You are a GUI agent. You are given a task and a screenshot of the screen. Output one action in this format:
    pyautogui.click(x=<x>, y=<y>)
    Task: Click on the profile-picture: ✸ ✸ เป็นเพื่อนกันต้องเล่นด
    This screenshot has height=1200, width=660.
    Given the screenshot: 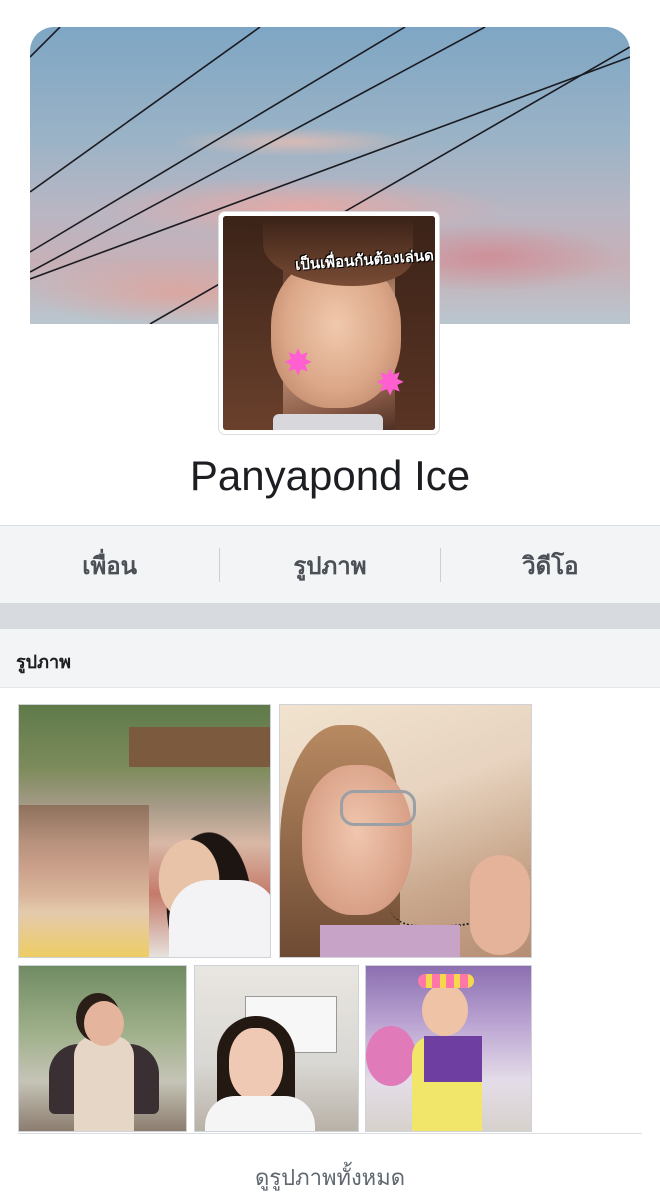 What is the action you would take?
    pyautogui.click(x=329, y=323)
    